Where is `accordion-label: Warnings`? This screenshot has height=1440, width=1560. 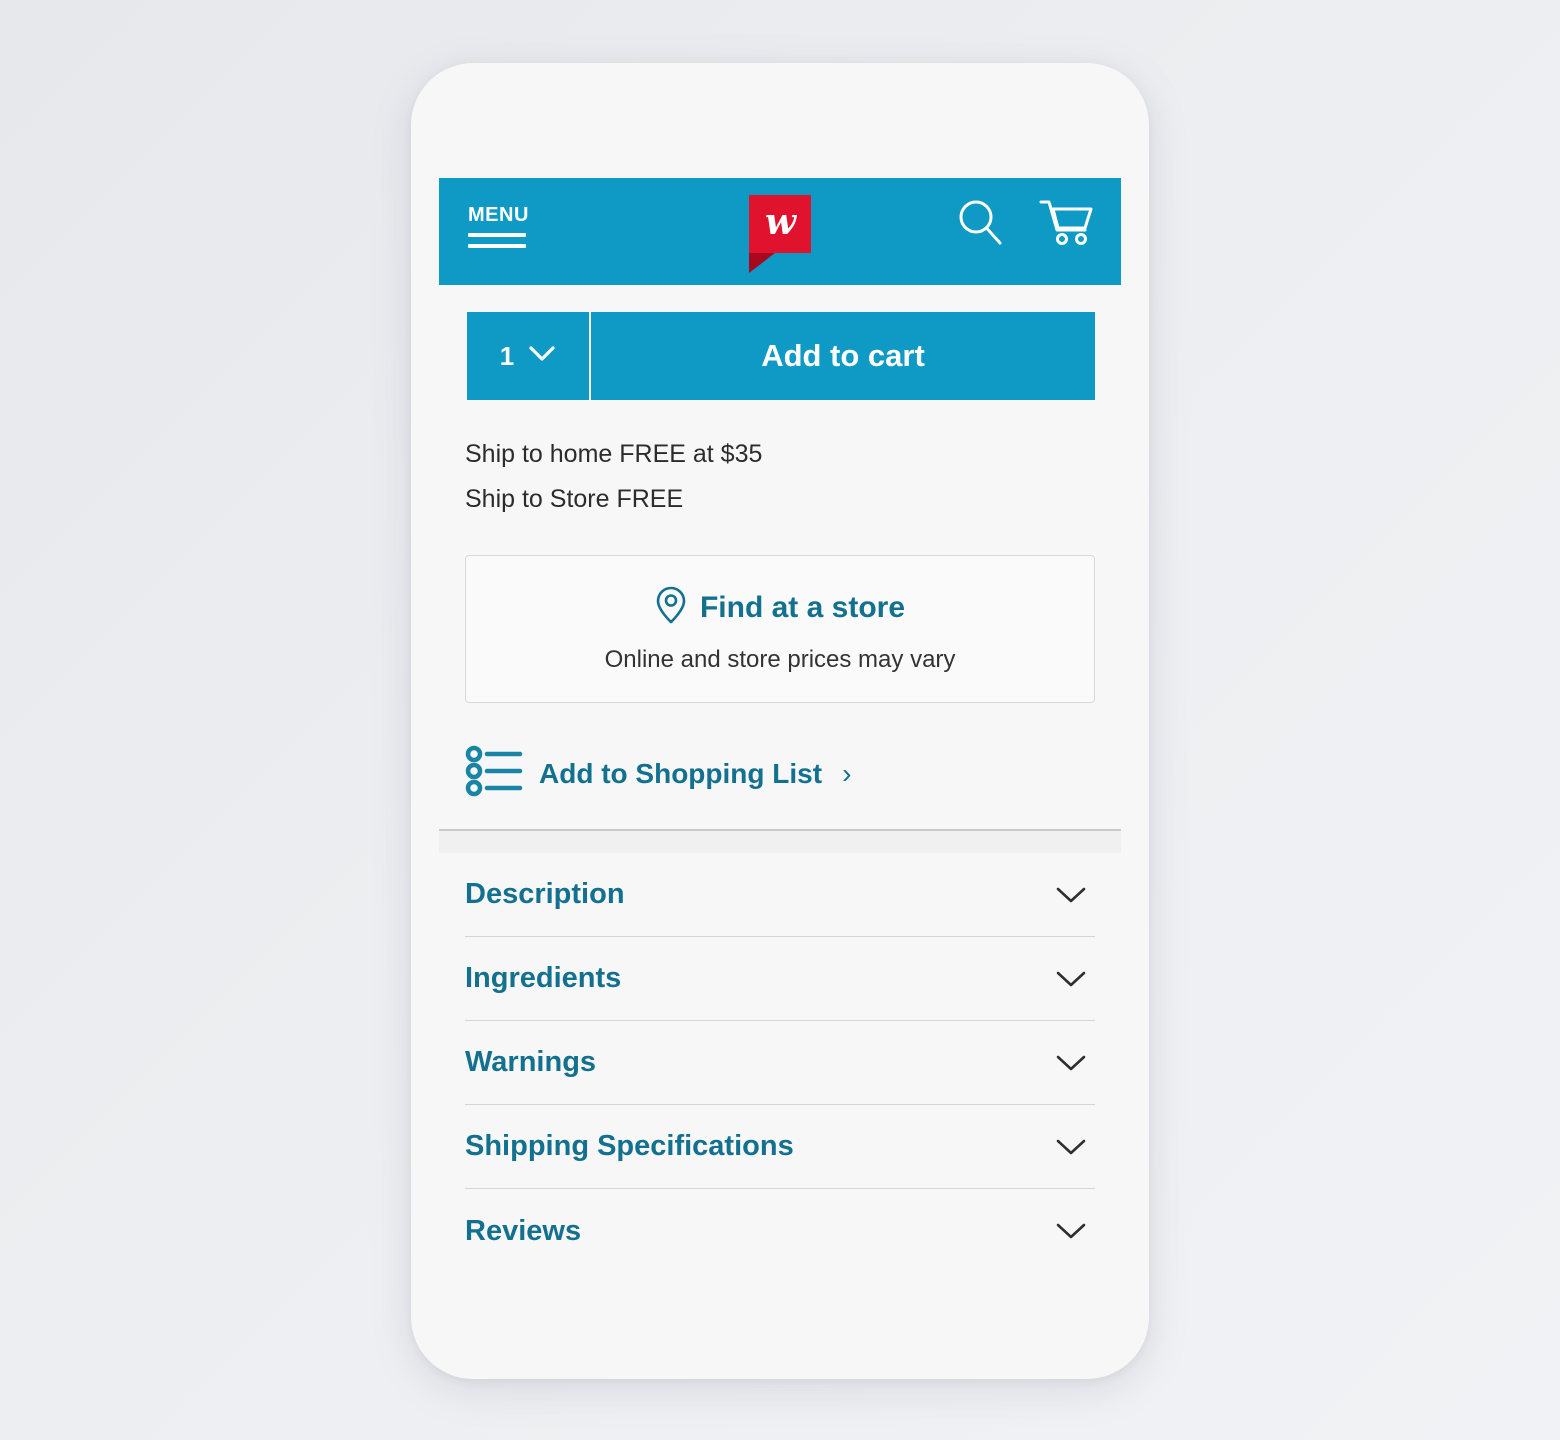 accordion-label: Warnings is located at coordinates (531, 1062).